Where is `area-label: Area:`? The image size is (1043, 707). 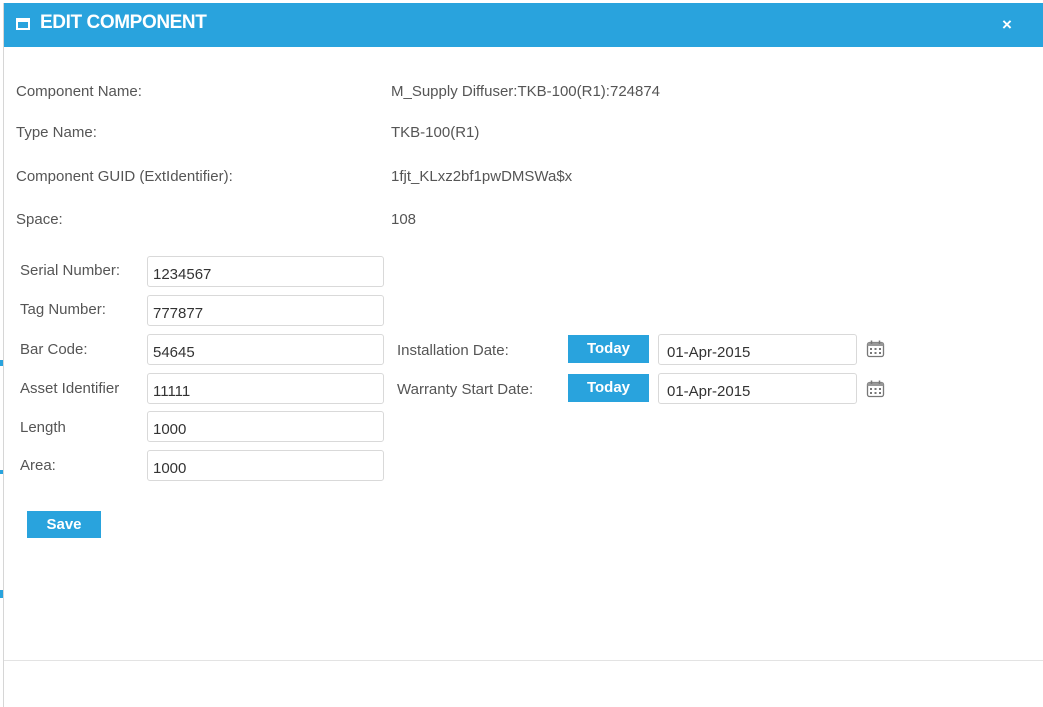 area-label: Area: is located at coordinates (38, 465).